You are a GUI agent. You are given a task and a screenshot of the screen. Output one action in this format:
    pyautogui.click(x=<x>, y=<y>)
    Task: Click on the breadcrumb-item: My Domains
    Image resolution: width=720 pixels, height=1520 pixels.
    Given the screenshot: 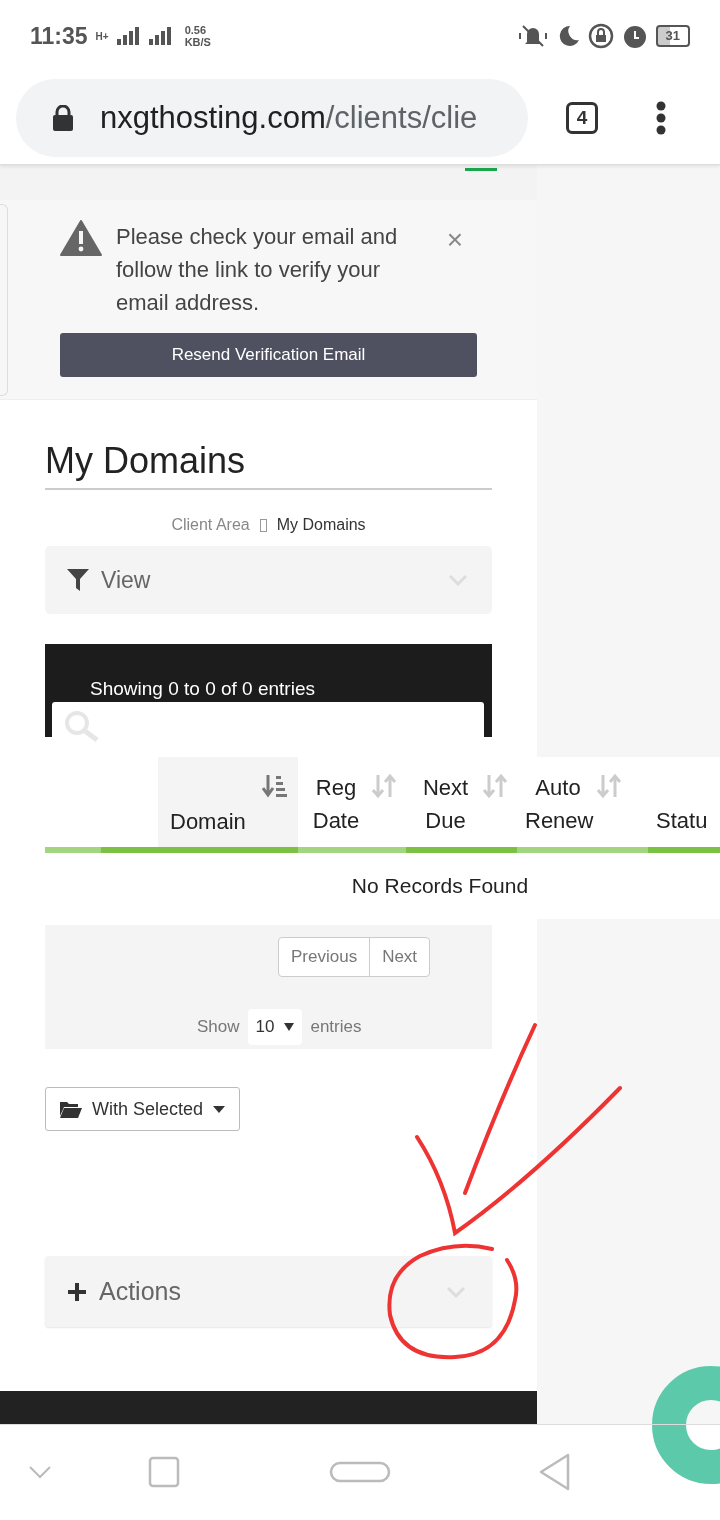 What is the action you would take?
    pyautogui.click(x=321, y=525)
    